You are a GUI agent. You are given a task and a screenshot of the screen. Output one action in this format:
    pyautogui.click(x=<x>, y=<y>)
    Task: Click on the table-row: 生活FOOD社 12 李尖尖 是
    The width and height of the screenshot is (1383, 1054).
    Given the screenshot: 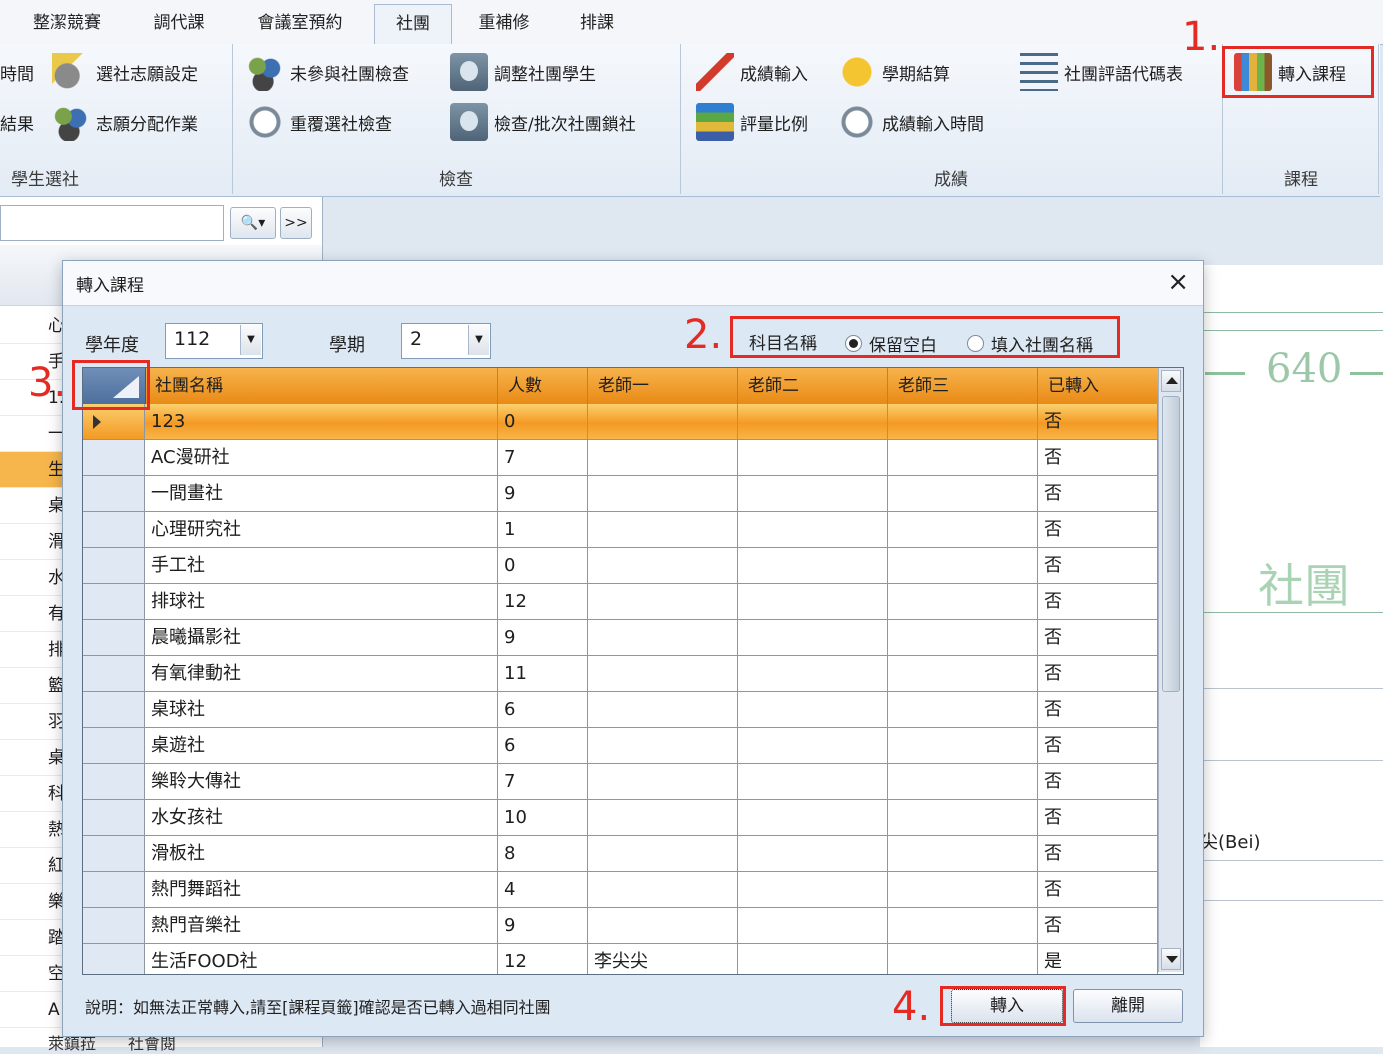 What is the action you would take?
    pyautogui.click(x=620, y=959)
    